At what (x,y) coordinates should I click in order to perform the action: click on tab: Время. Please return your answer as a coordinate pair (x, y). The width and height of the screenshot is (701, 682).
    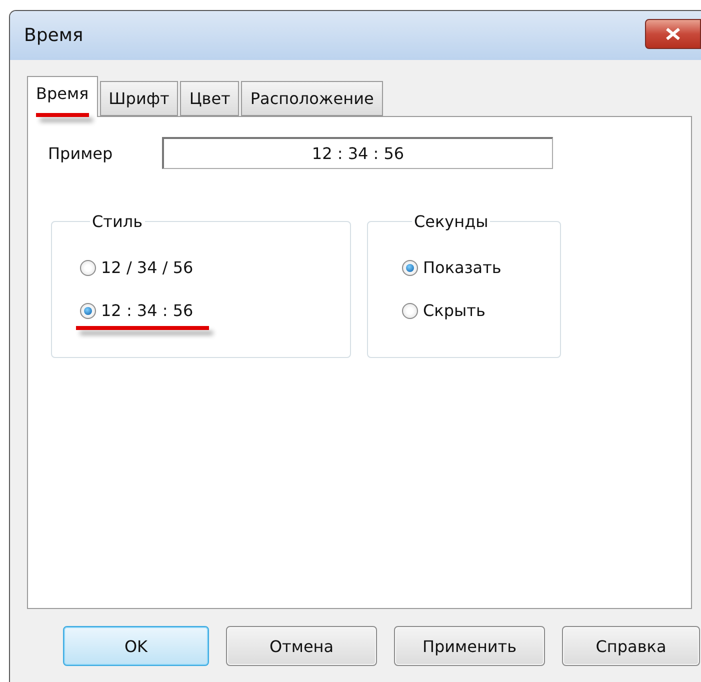
    Looking at the image, I should click on (62, 96).